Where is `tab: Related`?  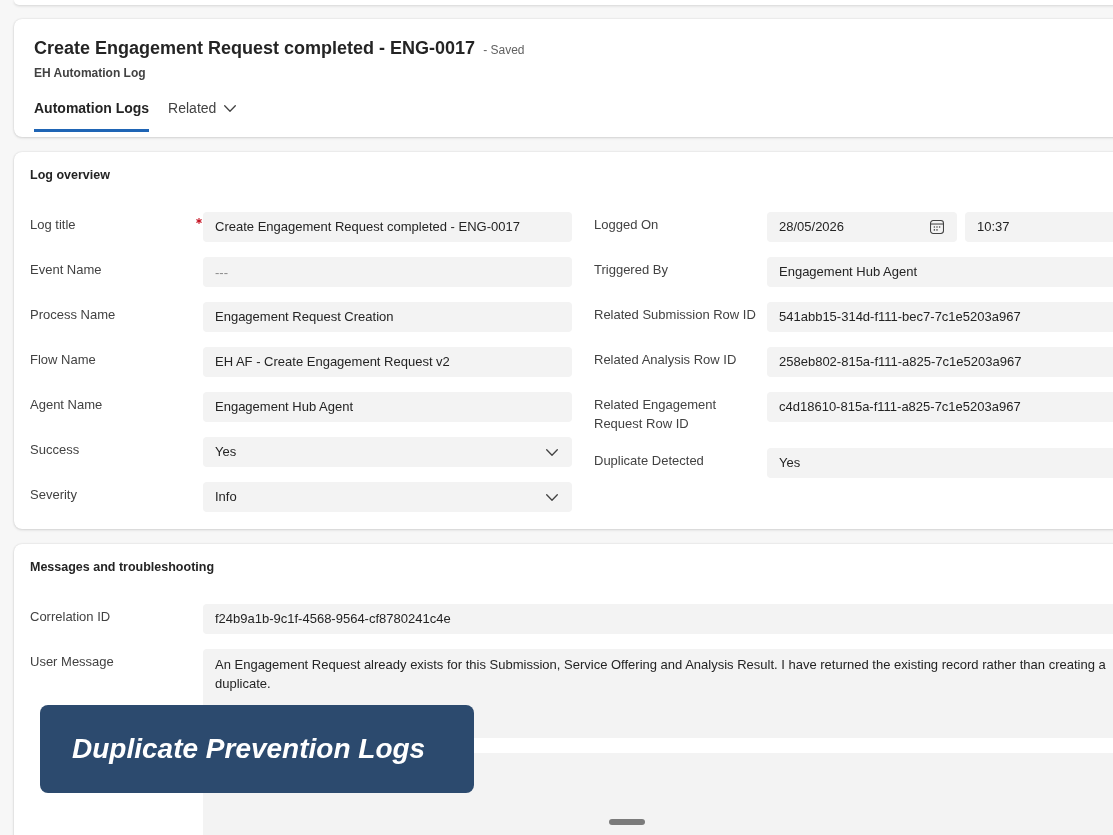 tab: Related is located at coordinates (202, 113).